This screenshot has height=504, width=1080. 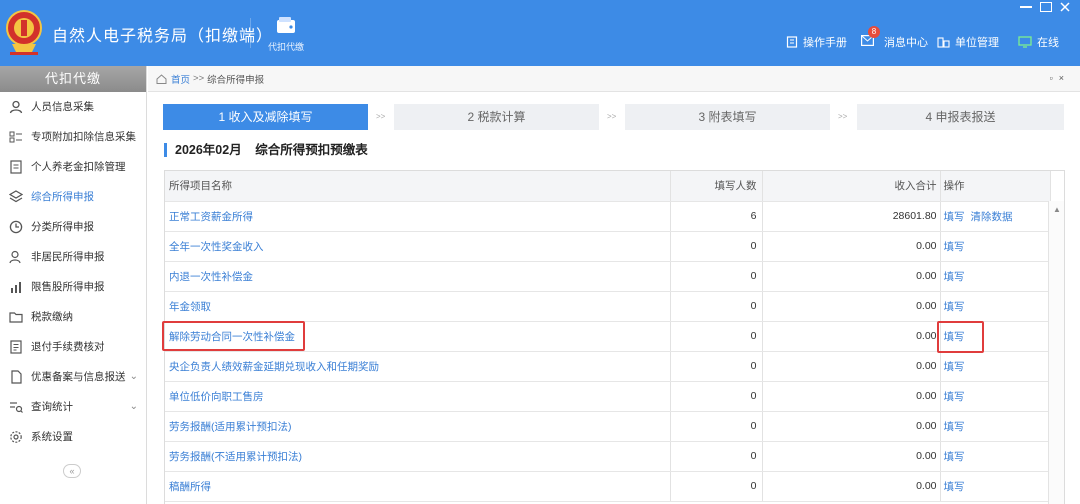 I want to click on minimize-icon, so click(x=1026, y=5).